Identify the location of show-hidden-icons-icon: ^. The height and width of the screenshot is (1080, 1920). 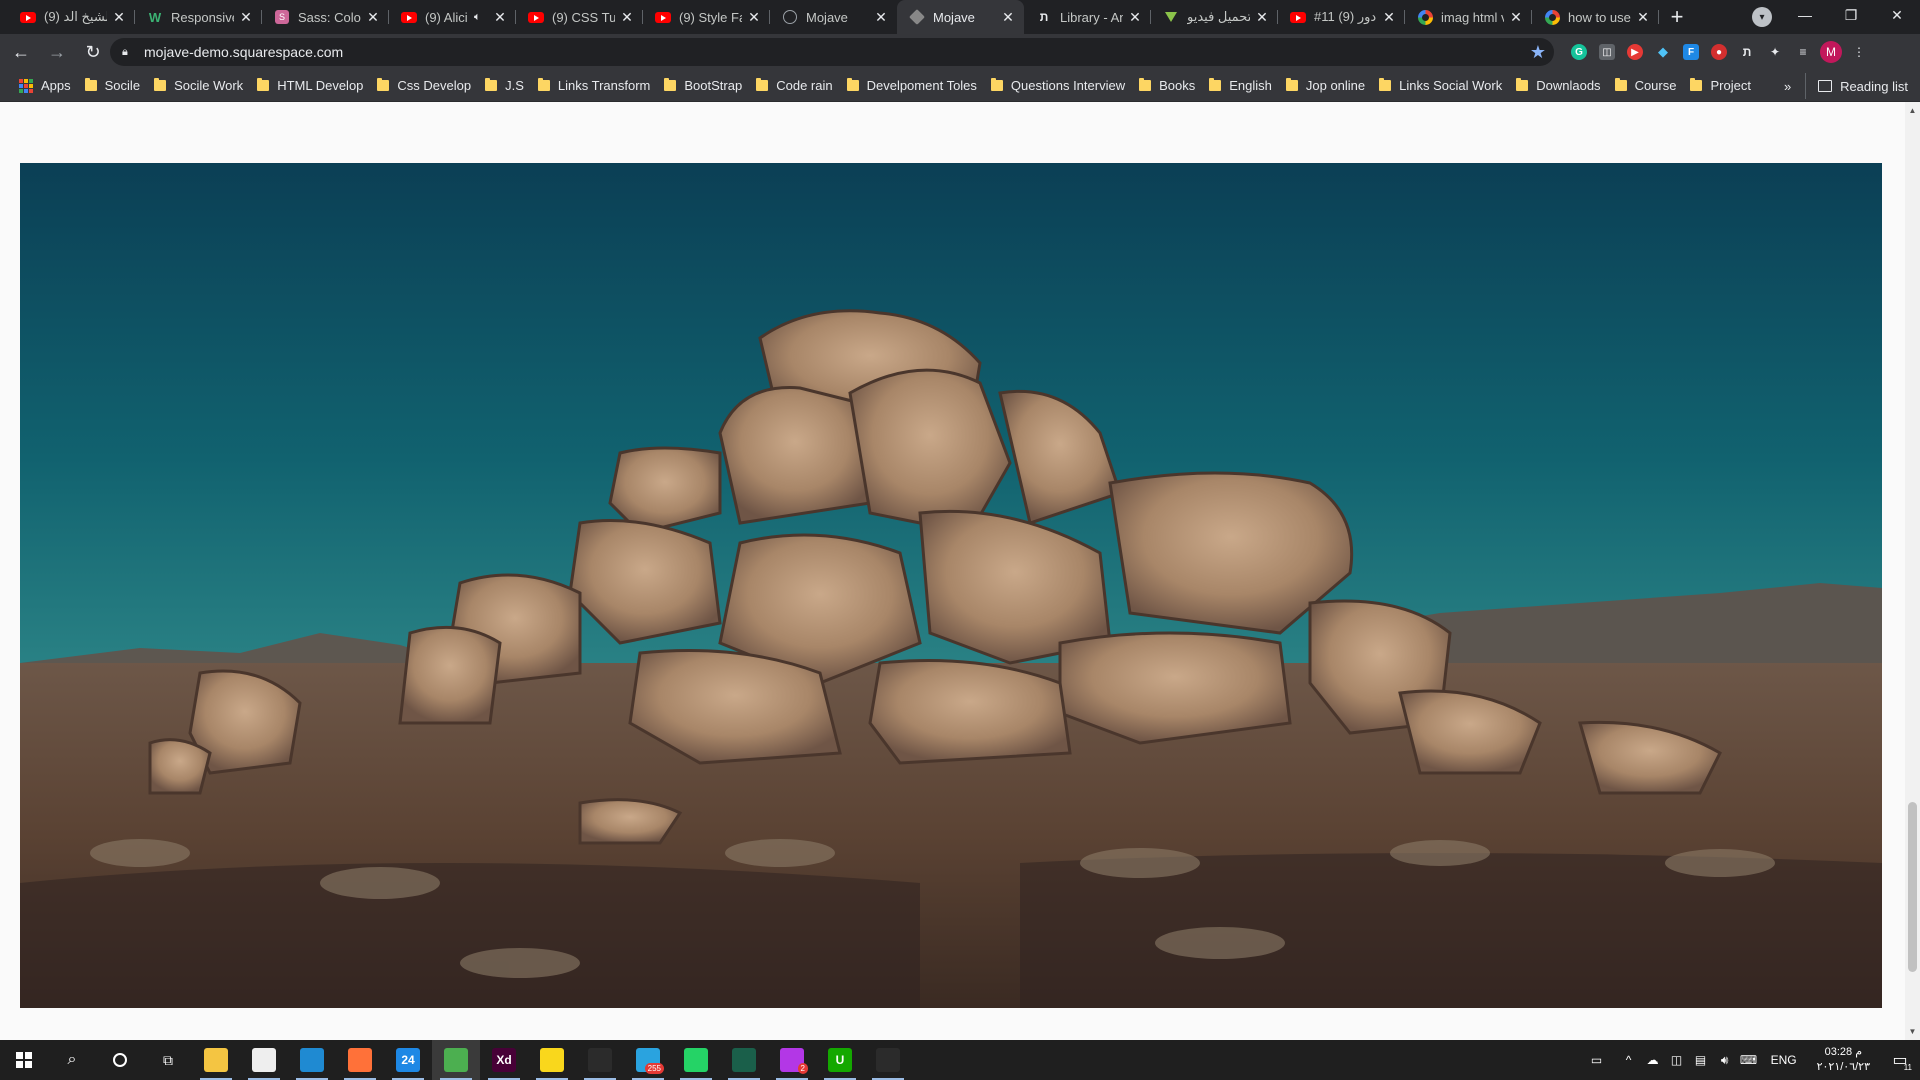
(1629, 1060).